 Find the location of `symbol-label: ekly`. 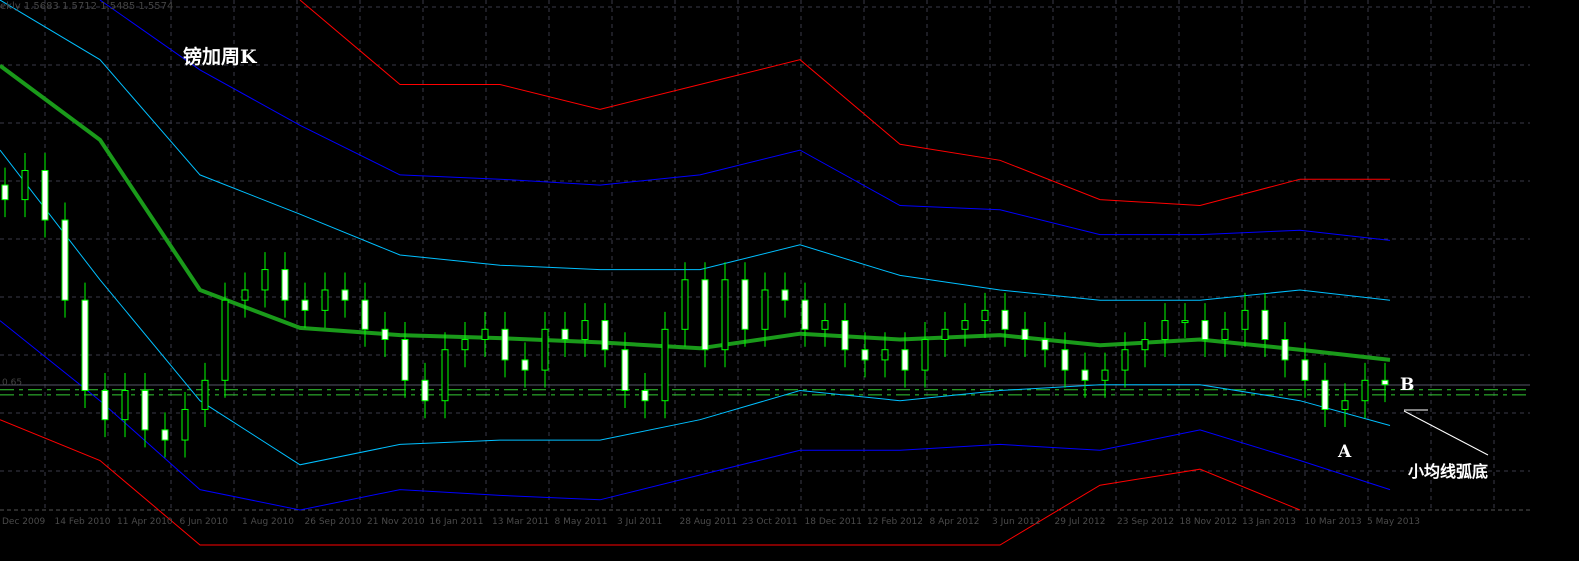

symbol-label: ekly is located at coordinates (10, 6).